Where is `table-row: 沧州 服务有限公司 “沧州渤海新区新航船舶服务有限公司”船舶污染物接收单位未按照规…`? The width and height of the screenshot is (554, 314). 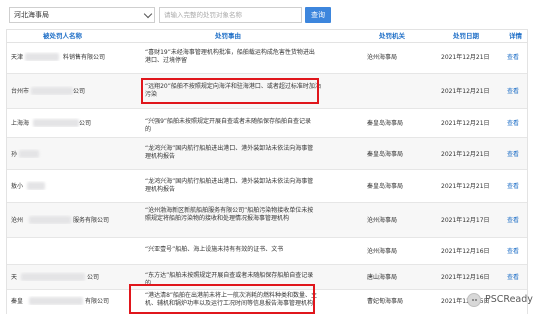
table-row: 沧州 服务有限公司 “沧州渤海新区新航船舶服务有限公司”船舶污染物接收单位未按照规… is located at coordinates (267, 220).